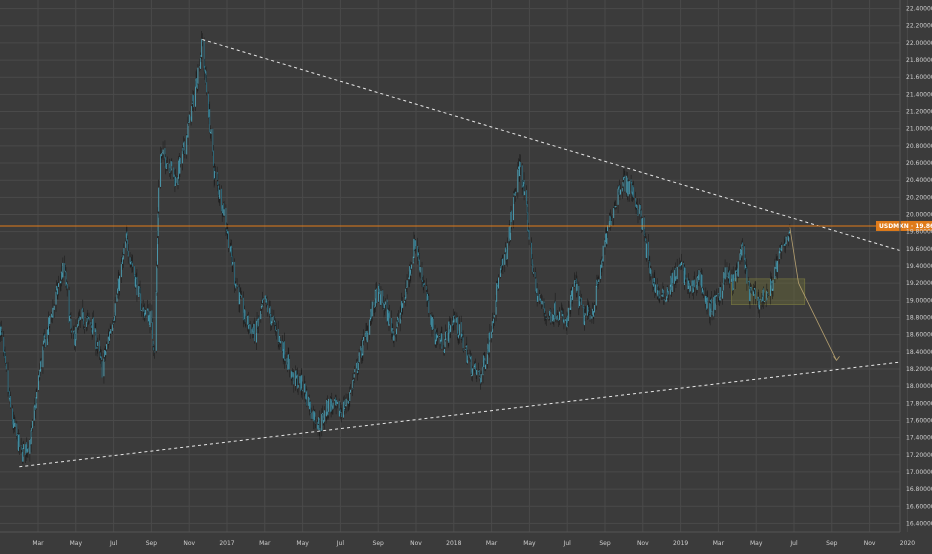  What do you see at coordinates (919, 438) in the screenshot?
I see `y-tick-label: 17.40000` at bounding box center [919, 438].